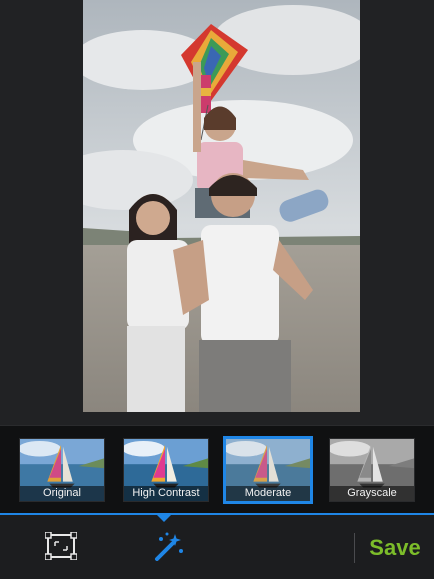  I want to click on filter-label: Moderate, so click(268, 493).